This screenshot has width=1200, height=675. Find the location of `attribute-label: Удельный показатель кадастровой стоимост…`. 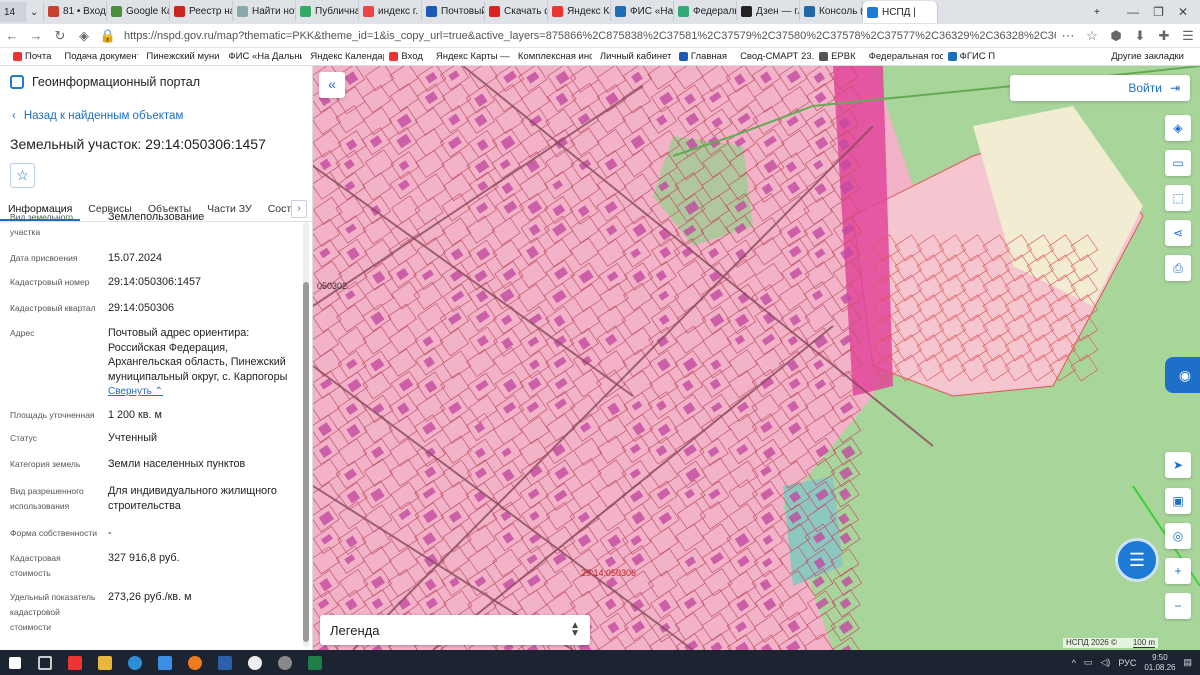

attribute-label: Удельный показатель кадастровой стоимост… is located at coordinates (53, 612).